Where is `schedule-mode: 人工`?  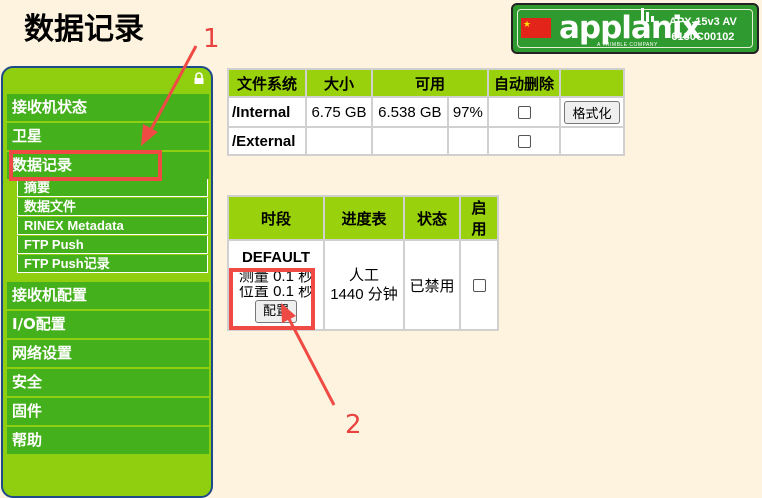
schedule-mode: 人工 is located at coordinates (363, 275).